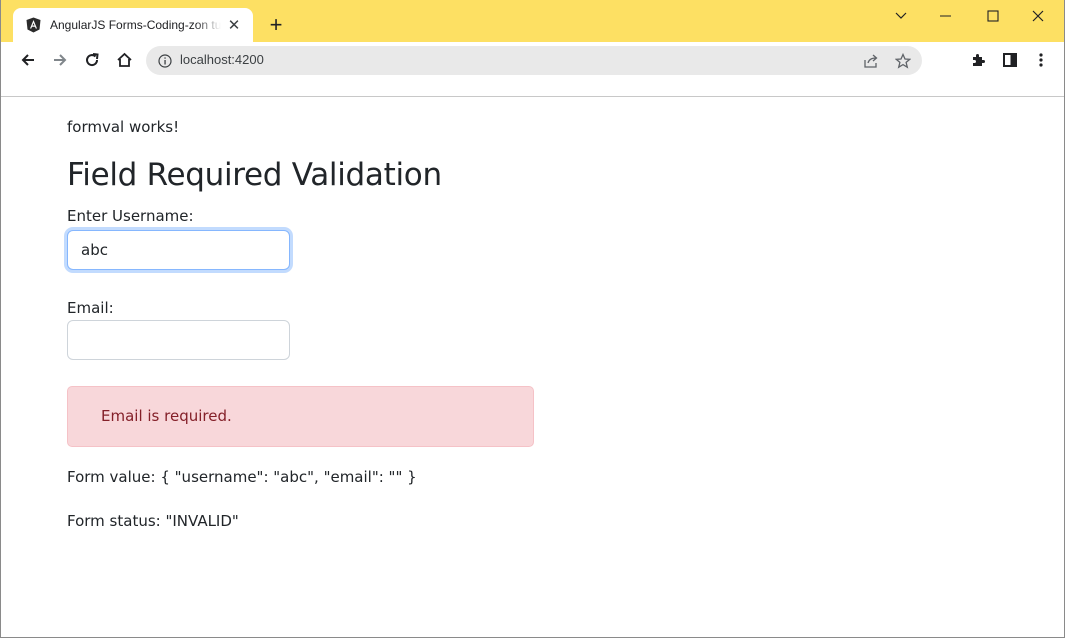 Image resolution: width=1065 pixels, height=639 pixels. I want to click on tab-title: AngularJS Forms-Coding-zon tutorial, so click(135, 25).